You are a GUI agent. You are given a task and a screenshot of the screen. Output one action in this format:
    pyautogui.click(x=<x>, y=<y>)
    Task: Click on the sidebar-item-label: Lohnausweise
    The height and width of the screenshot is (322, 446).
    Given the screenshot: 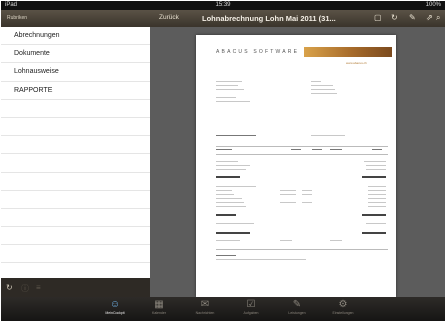 What is the action you would take?
    pyautogui.click(x=36, y=72)
    